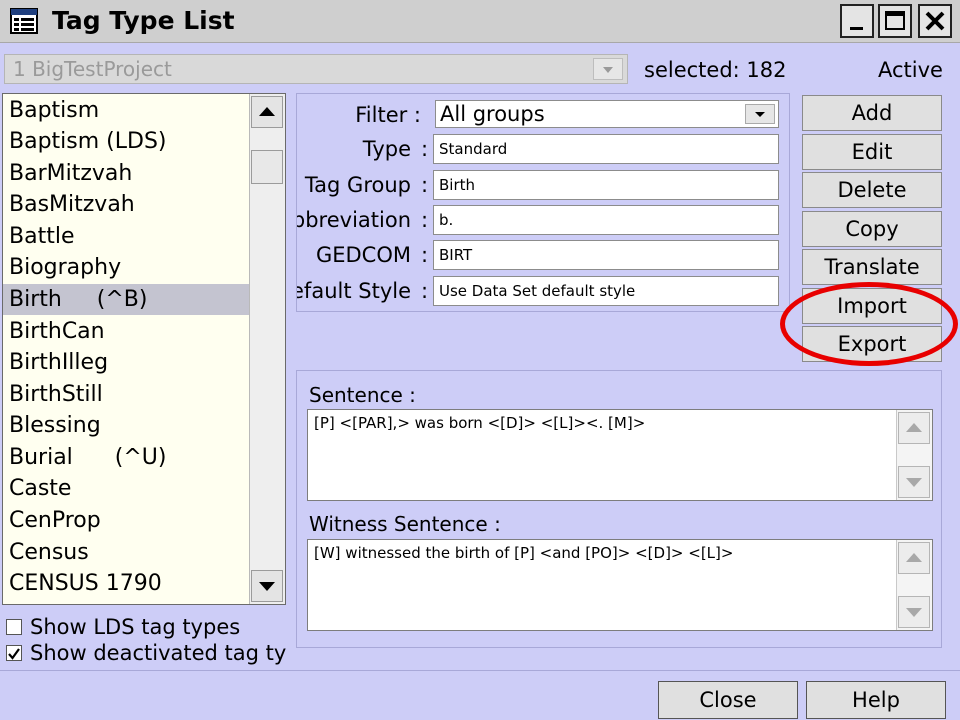 This screenshot has height=720, width=960. Describe the element at coordinates (606, 185) in the screenshot. I see `tag-group-field: Birth` at that location.